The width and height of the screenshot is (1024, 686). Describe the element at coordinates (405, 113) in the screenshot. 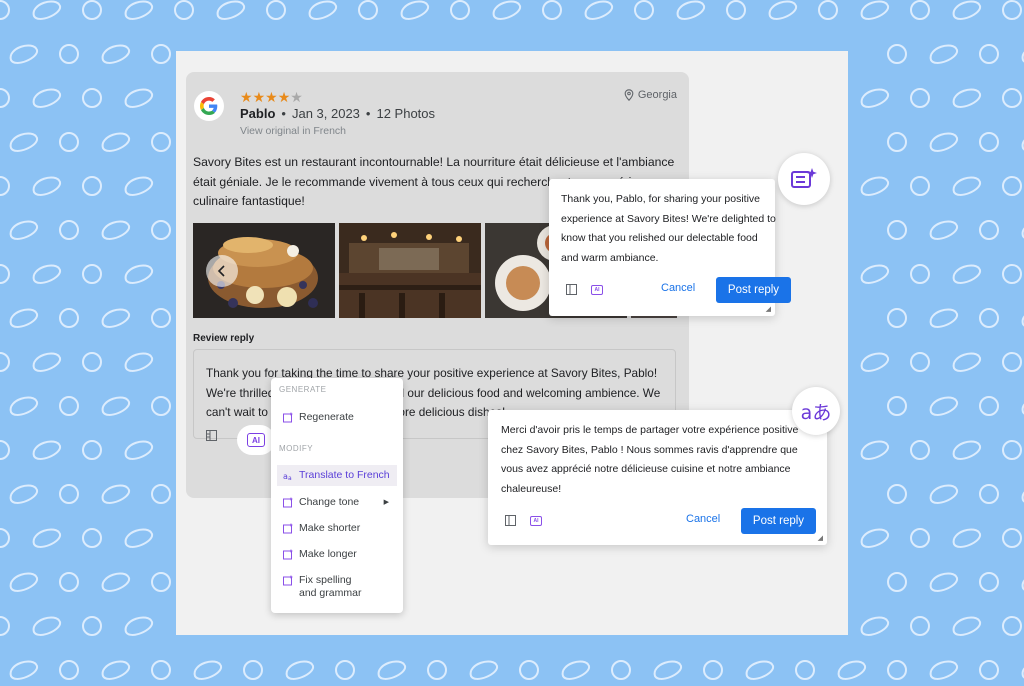

I see `photos-count: 12 Photos` at that location.